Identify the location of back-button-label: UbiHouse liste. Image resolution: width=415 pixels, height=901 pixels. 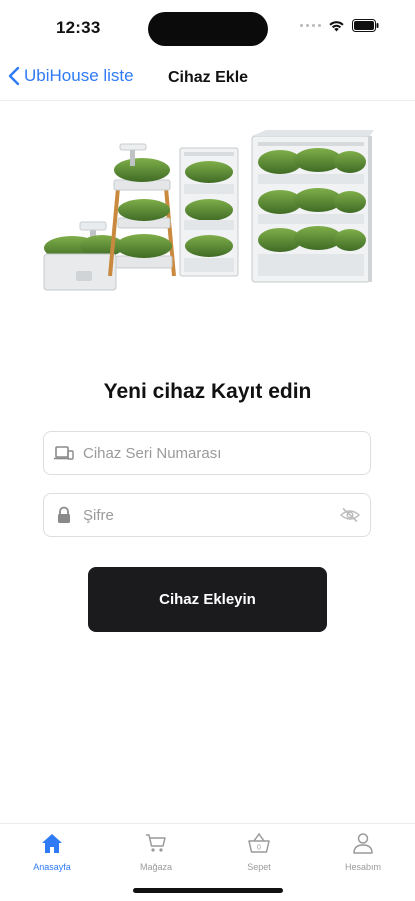
(79, 75).